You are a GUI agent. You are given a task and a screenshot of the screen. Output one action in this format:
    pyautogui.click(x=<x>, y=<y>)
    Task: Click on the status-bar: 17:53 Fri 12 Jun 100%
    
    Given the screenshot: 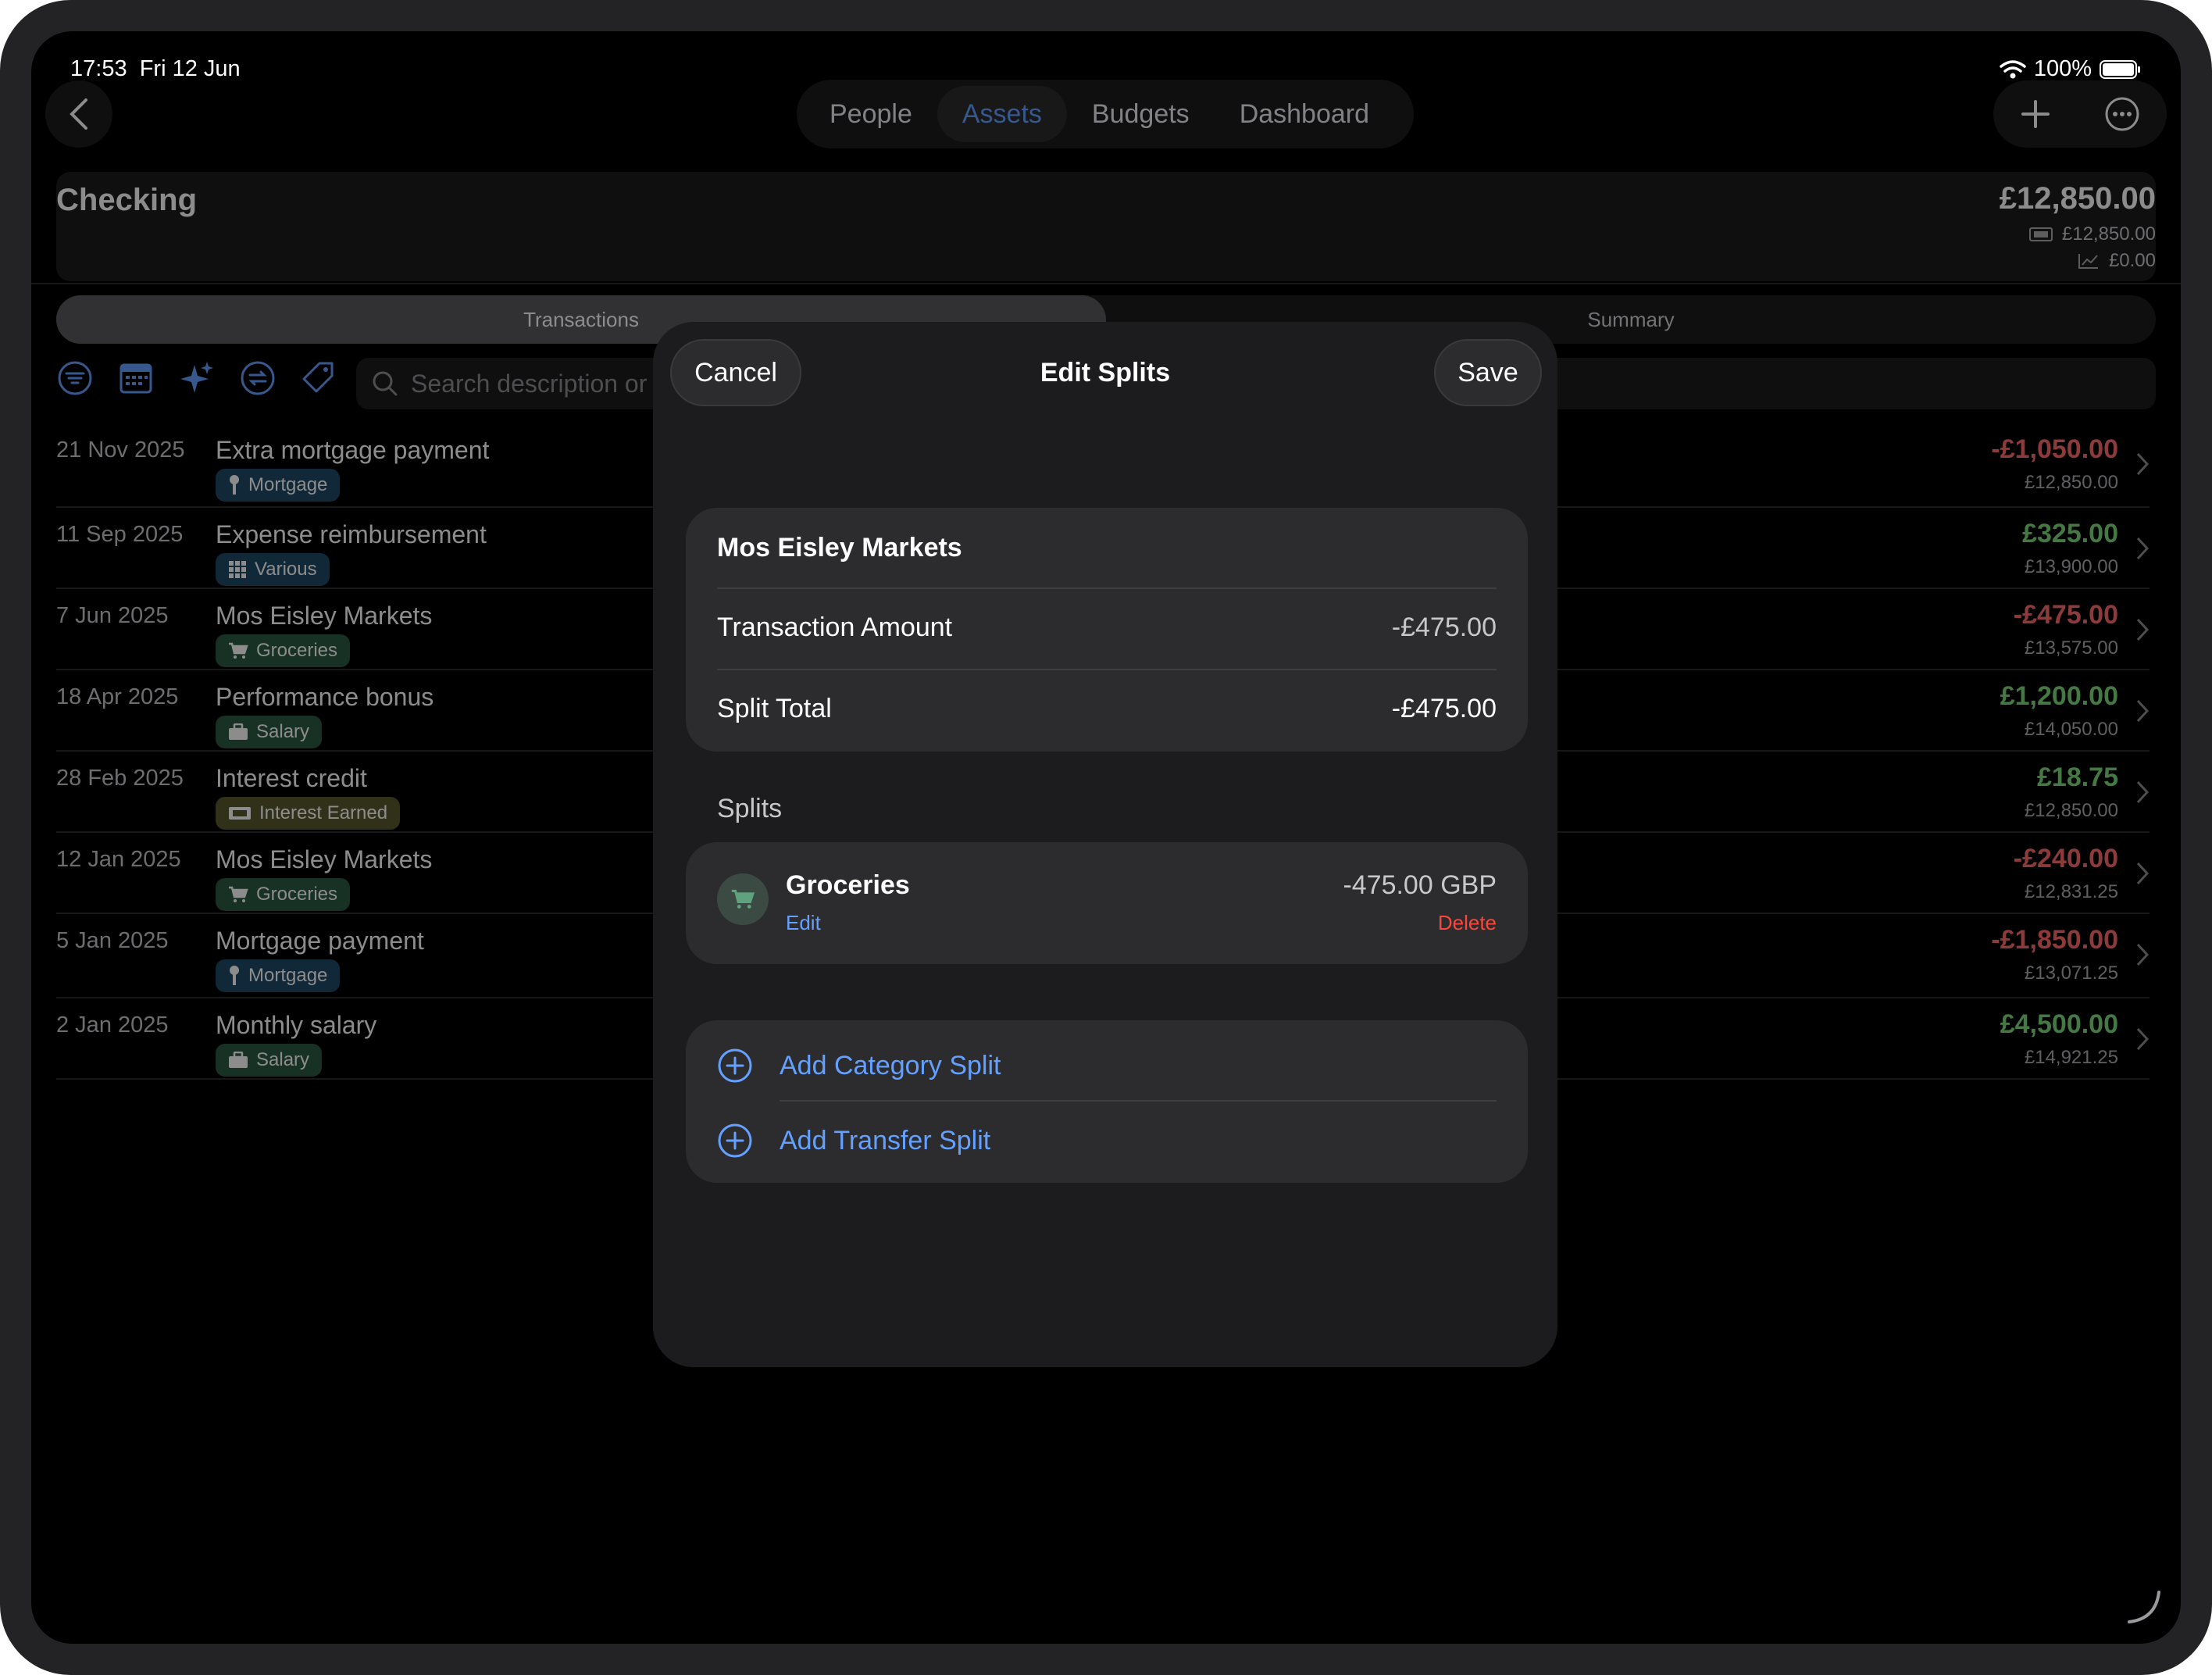 What is the action you would take?
    pyautogui.click(x=1106, y=71)
    